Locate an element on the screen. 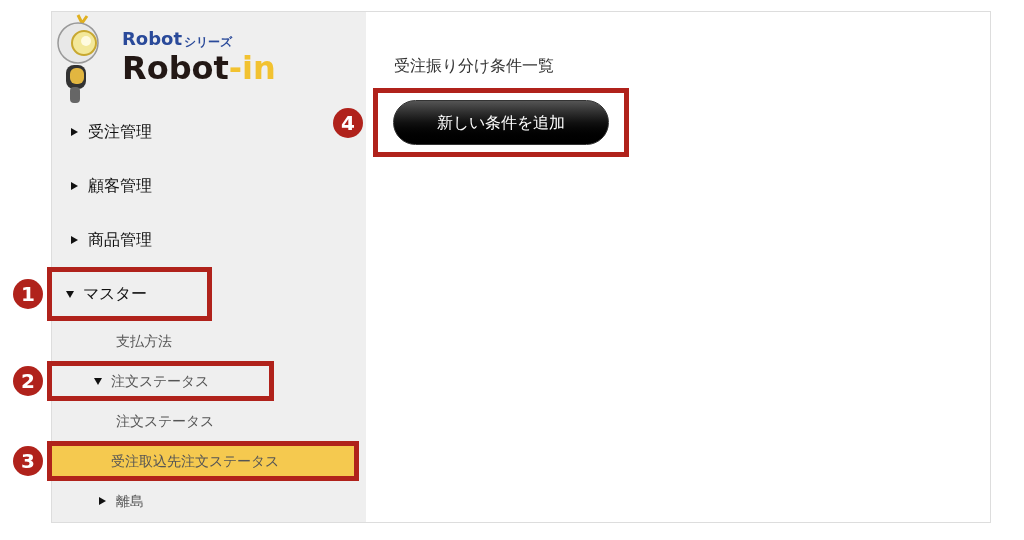 The height and width of the screenshot is (540, 1024). logo-name-suffix: -in is located at coordinates (252, 67).